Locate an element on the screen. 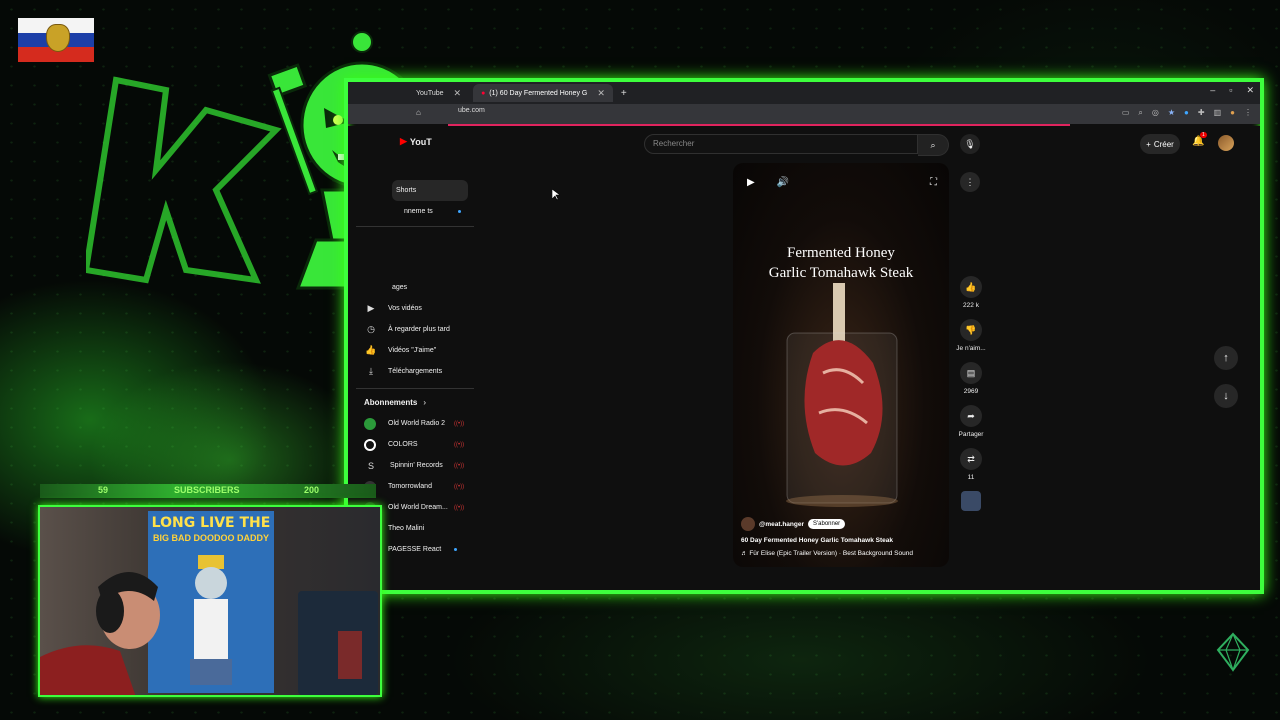 The height and width of the screenshot is (720, 1280). create-button: + Créer is located at coordinates (1160, 144).